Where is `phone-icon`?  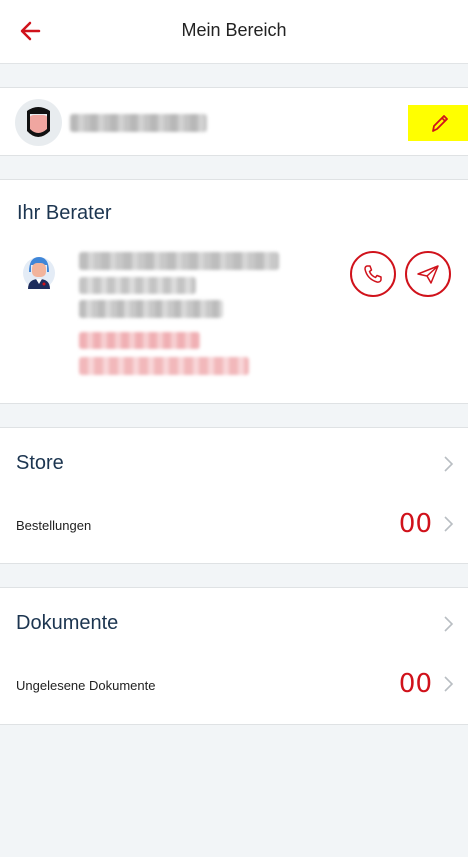
phone-icon is located at coordinates (373, 274).